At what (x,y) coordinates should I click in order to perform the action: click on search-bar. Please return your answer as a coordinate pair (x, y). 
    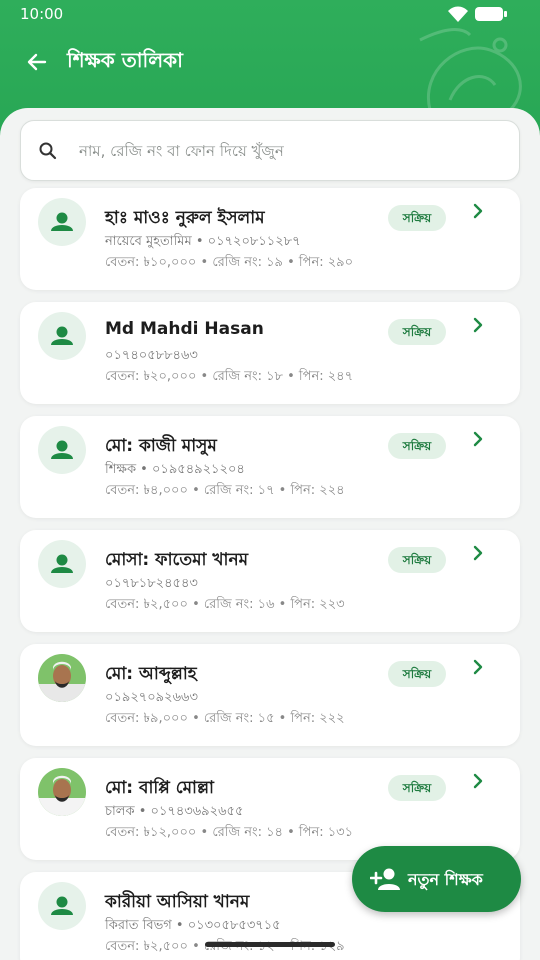
    Looking at the image, I should click on (270, 150).